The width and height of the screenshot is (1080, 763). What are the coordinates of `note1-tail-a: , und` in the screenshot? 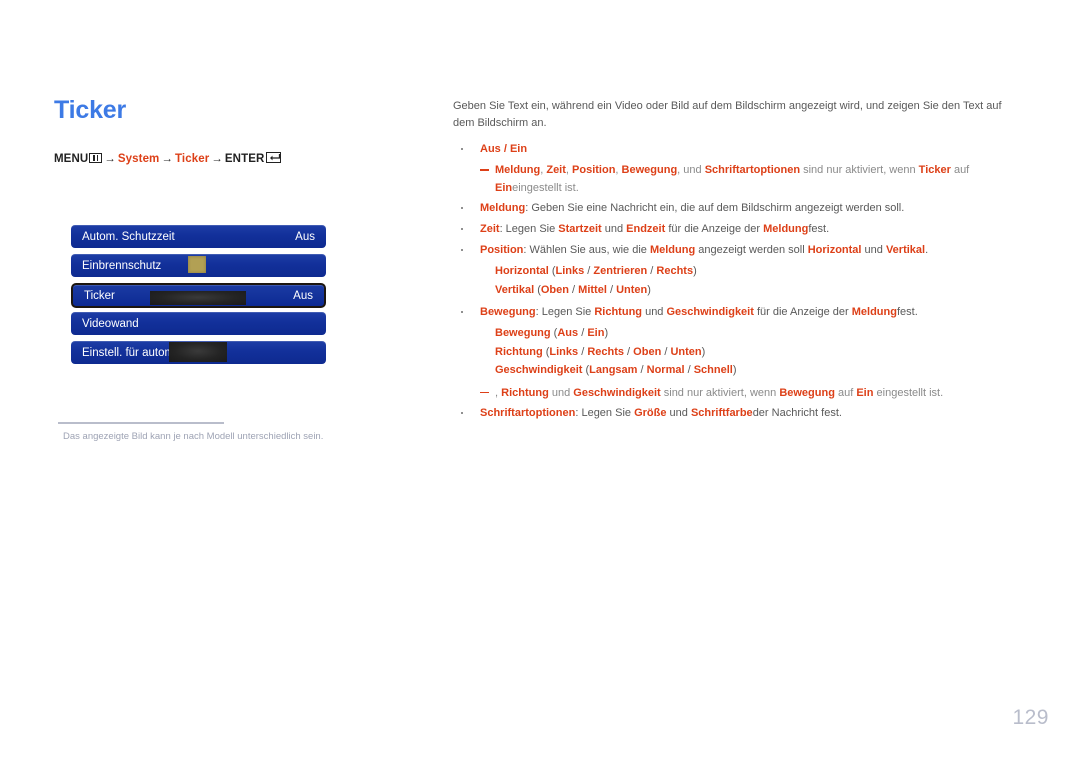 It's located at (691, 170).